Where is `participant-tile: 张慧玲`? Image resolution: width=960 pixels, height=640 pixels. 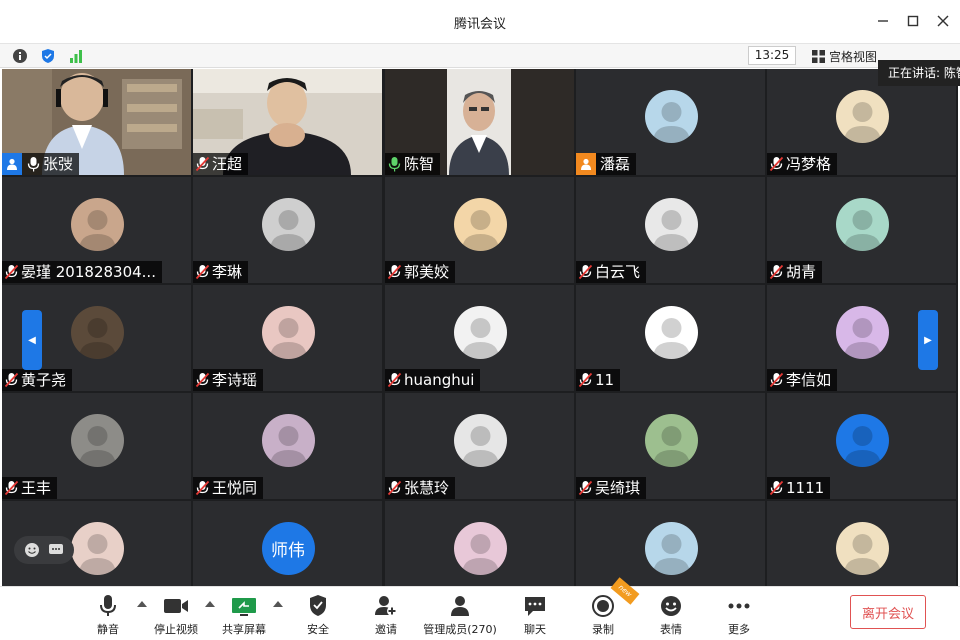
participant-tile: 张慧玲 is located at coordinates (479, 446).